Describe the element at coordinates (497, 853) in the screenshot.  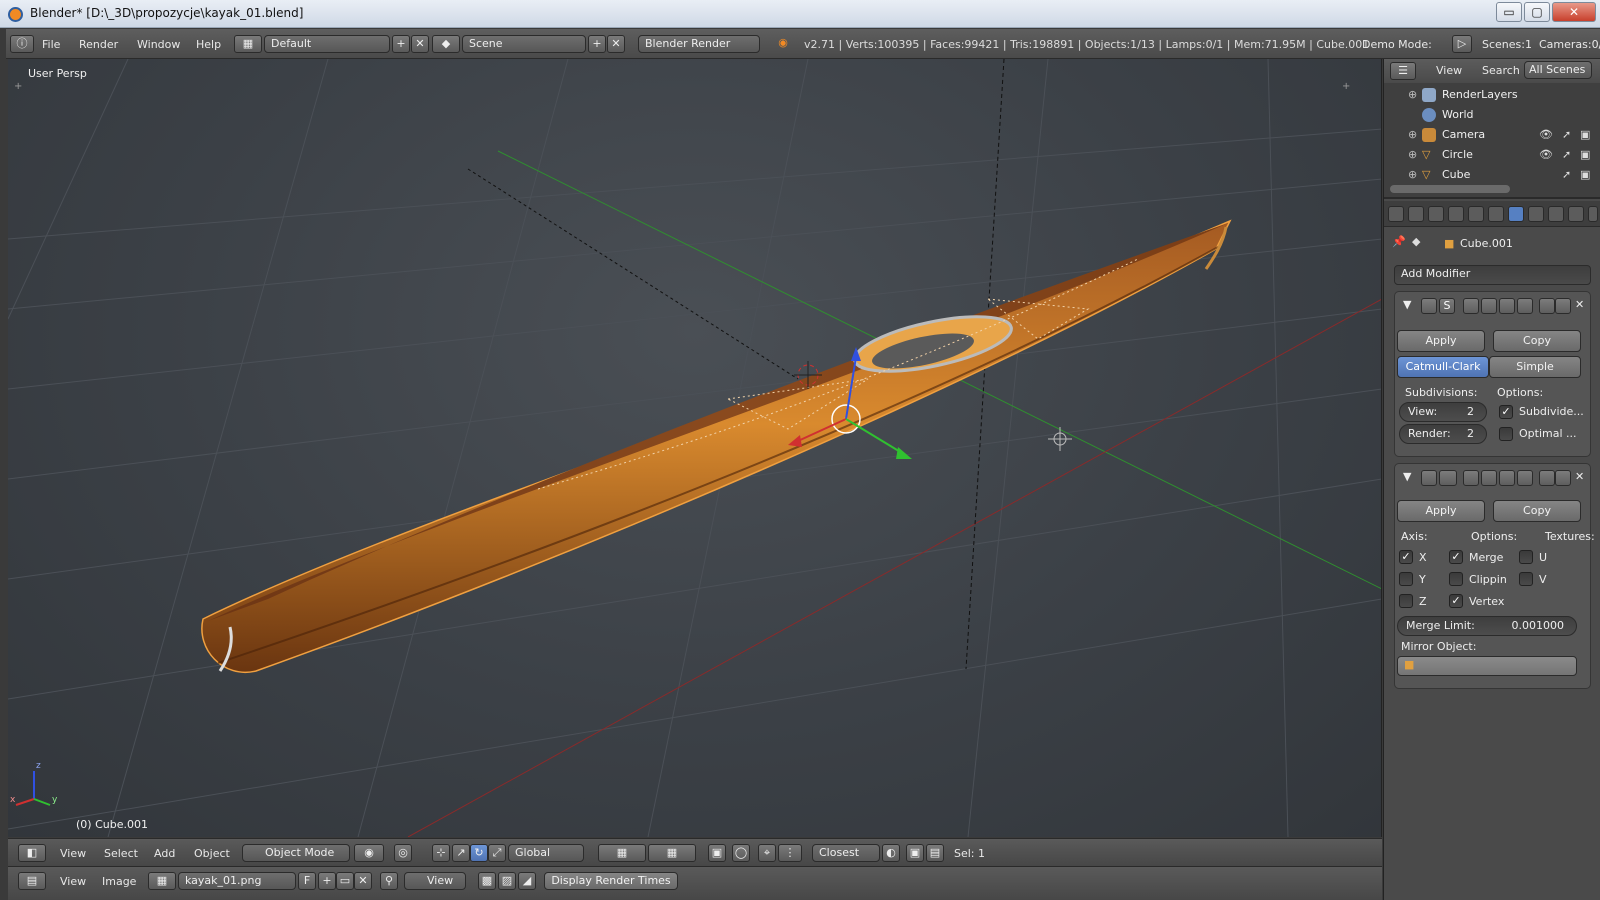
I see `scale-icon: ⤢` at that location.